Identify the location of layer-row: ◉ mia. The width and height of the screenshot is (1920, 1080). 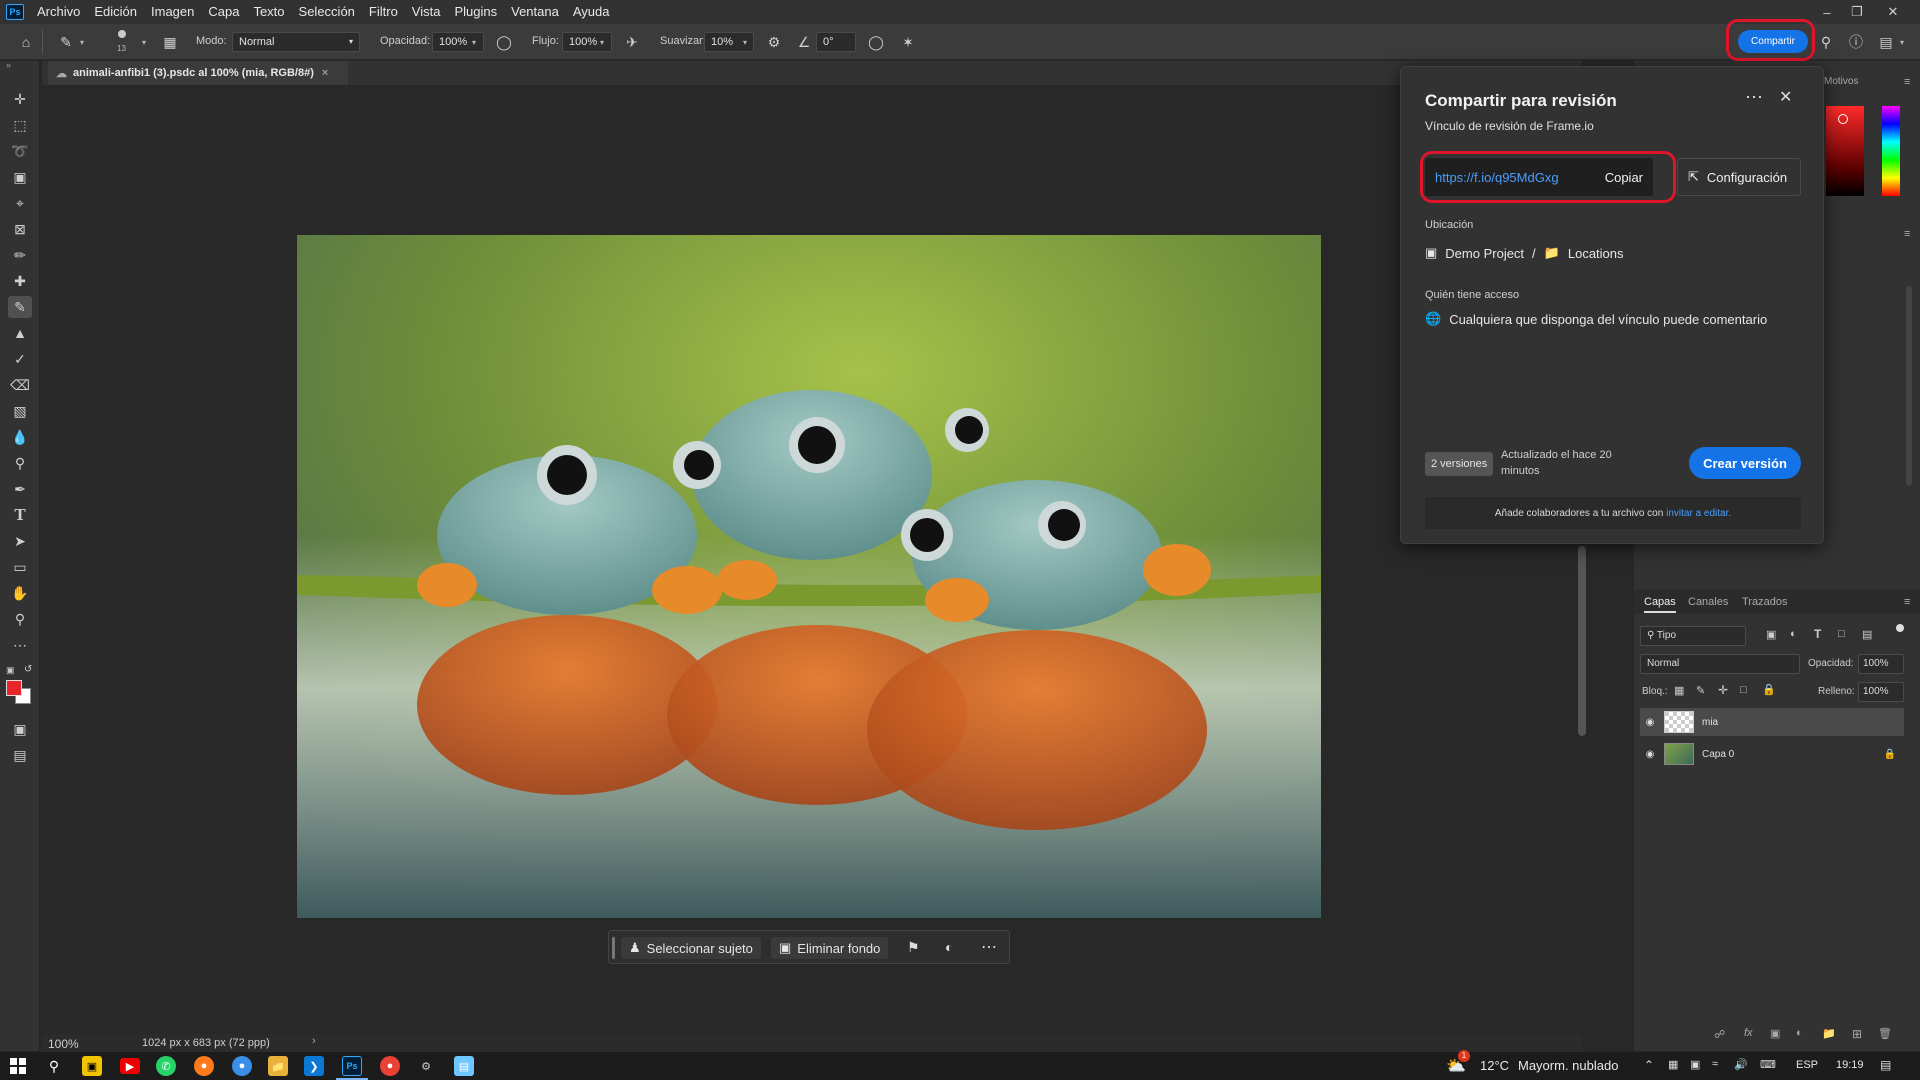
(1772, 722).